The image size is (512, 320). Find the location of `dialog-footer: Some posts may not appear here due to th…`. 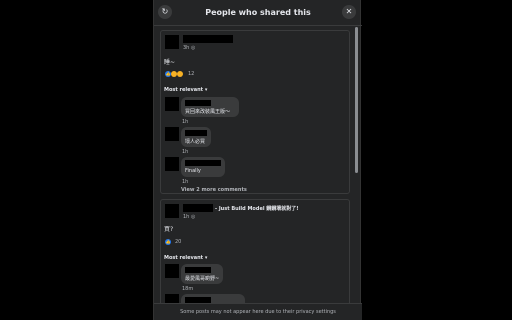

dialog-footer: Some posts may not appear here due to th… is located at coordinates (258, 311).